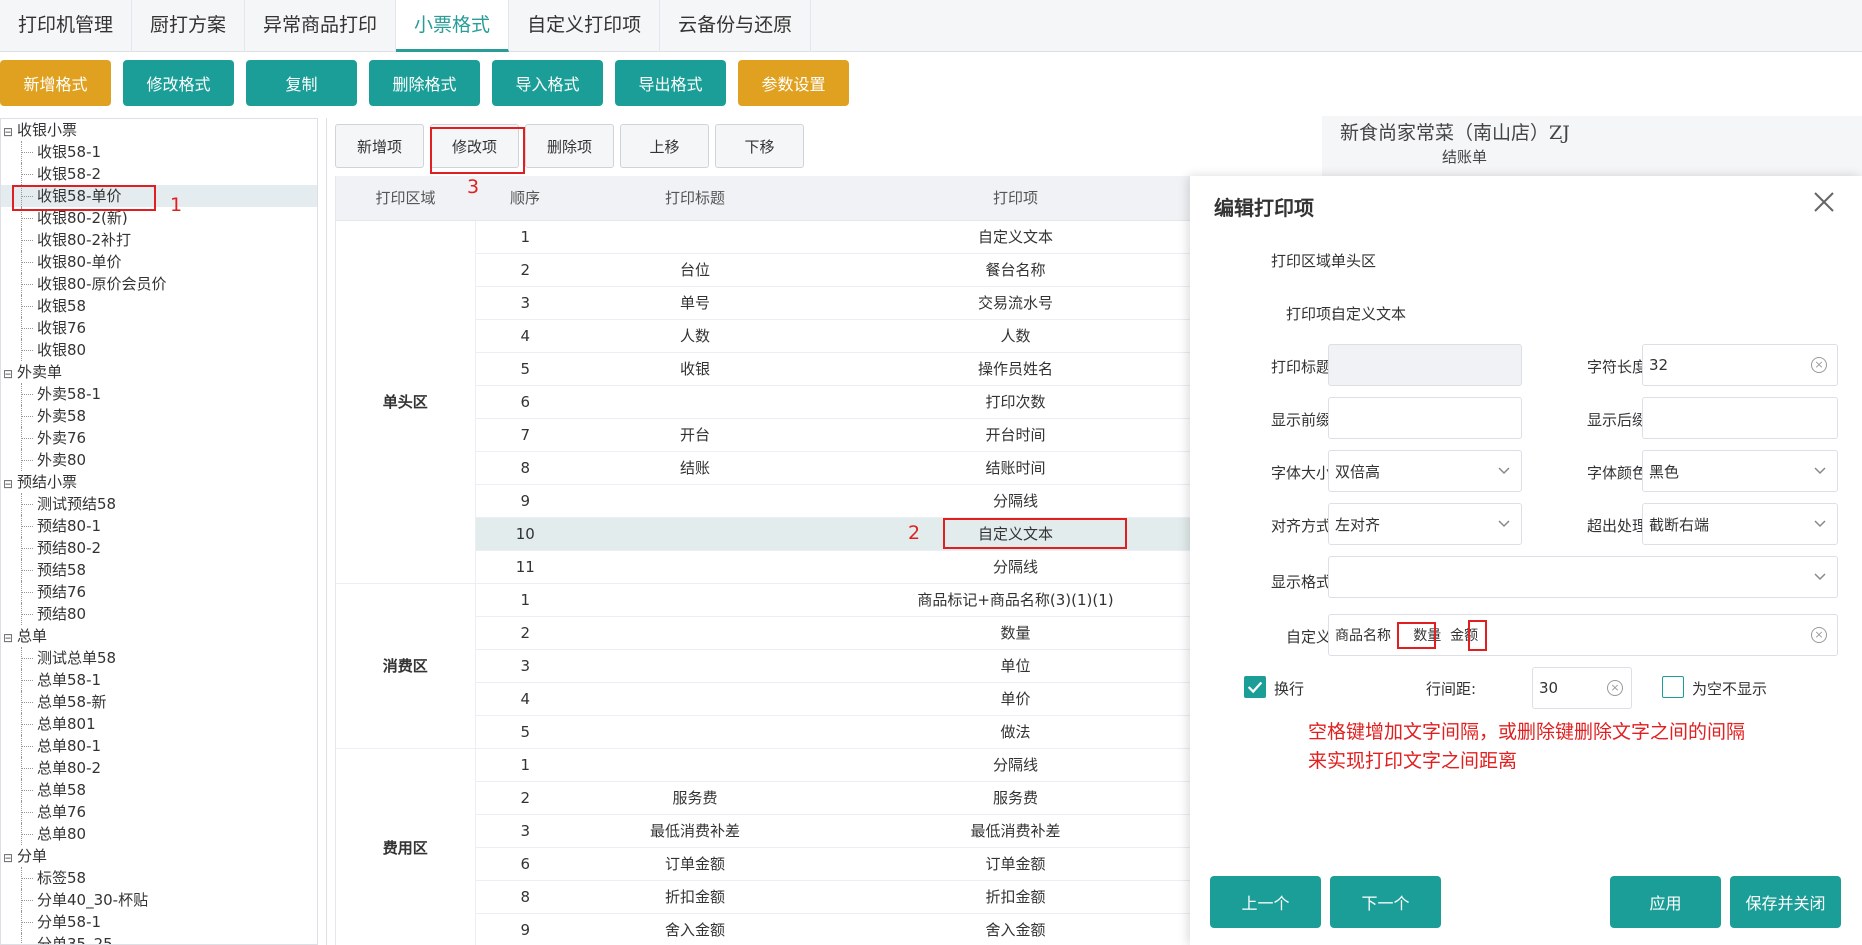 The height and width of the screenshot is (945, 1862). I want to click on tree-item: 总单58-新, so click(159, 702).